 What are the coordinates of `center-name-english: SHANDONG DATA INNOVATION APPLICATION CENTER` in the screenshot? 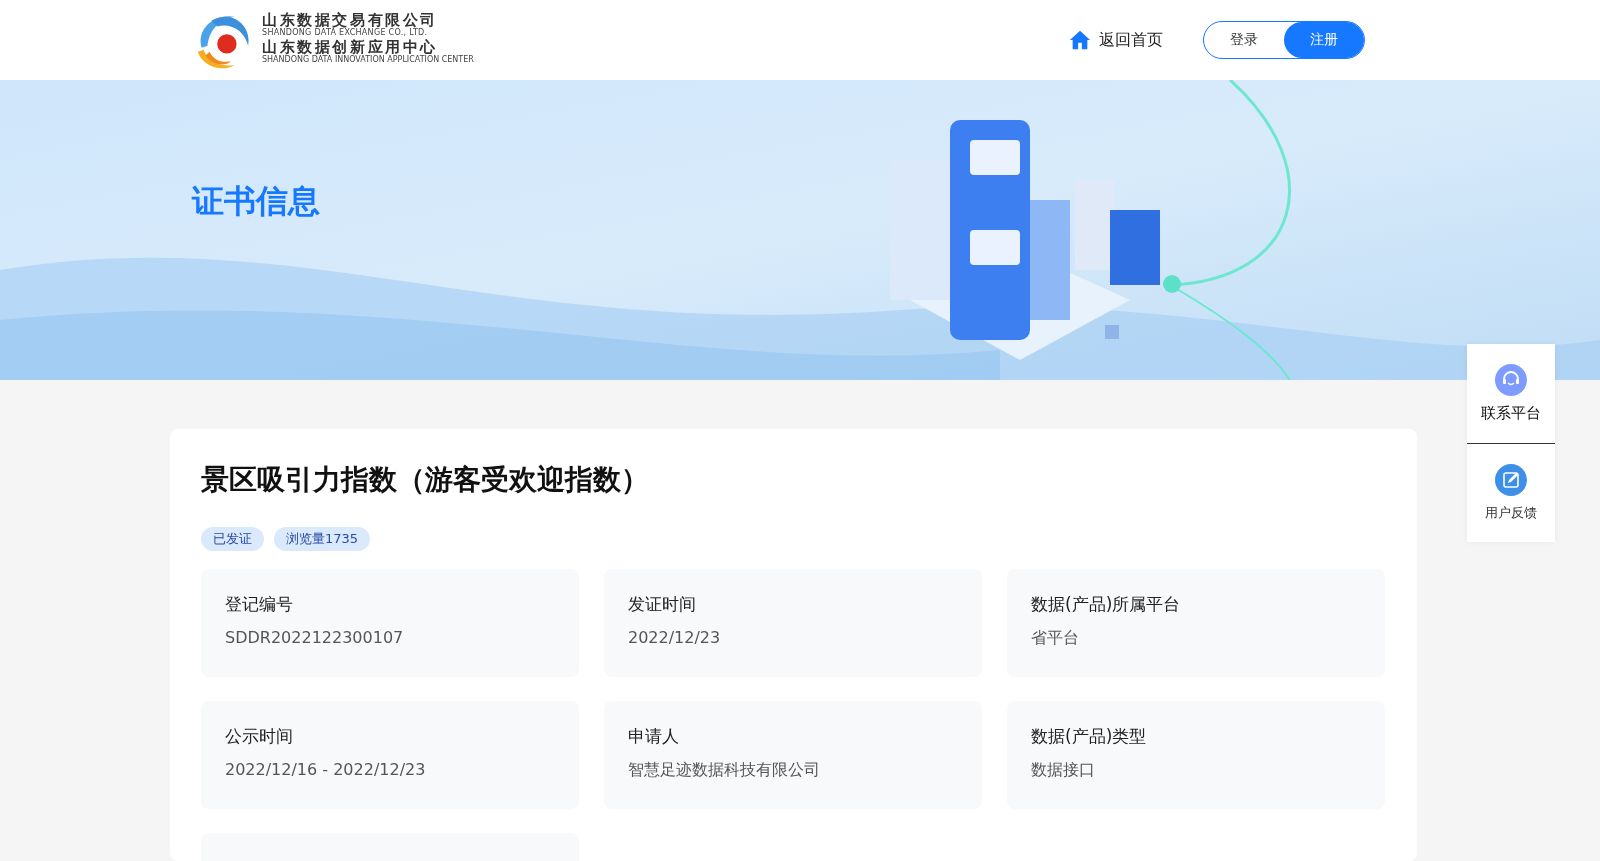 It's located at (368, 60).